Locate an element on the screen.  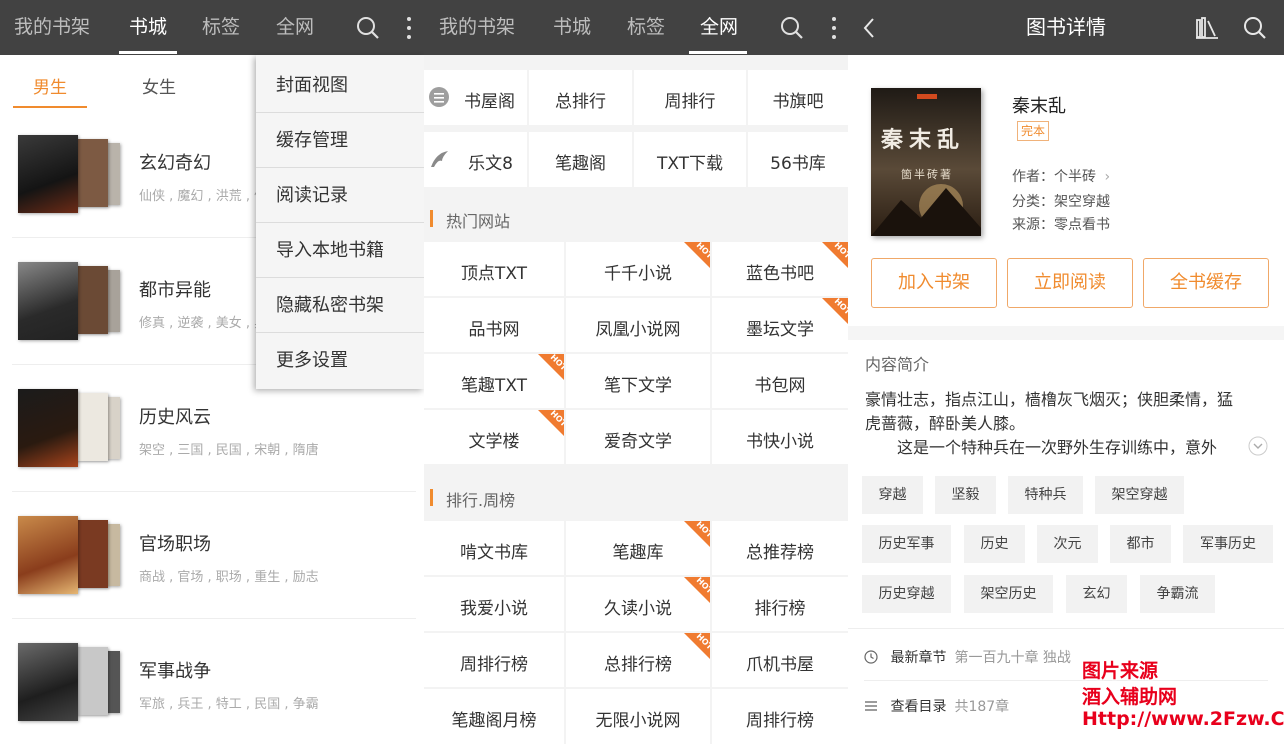
read-now-button: 立即阅读 is located at coordinates (1070, 283).